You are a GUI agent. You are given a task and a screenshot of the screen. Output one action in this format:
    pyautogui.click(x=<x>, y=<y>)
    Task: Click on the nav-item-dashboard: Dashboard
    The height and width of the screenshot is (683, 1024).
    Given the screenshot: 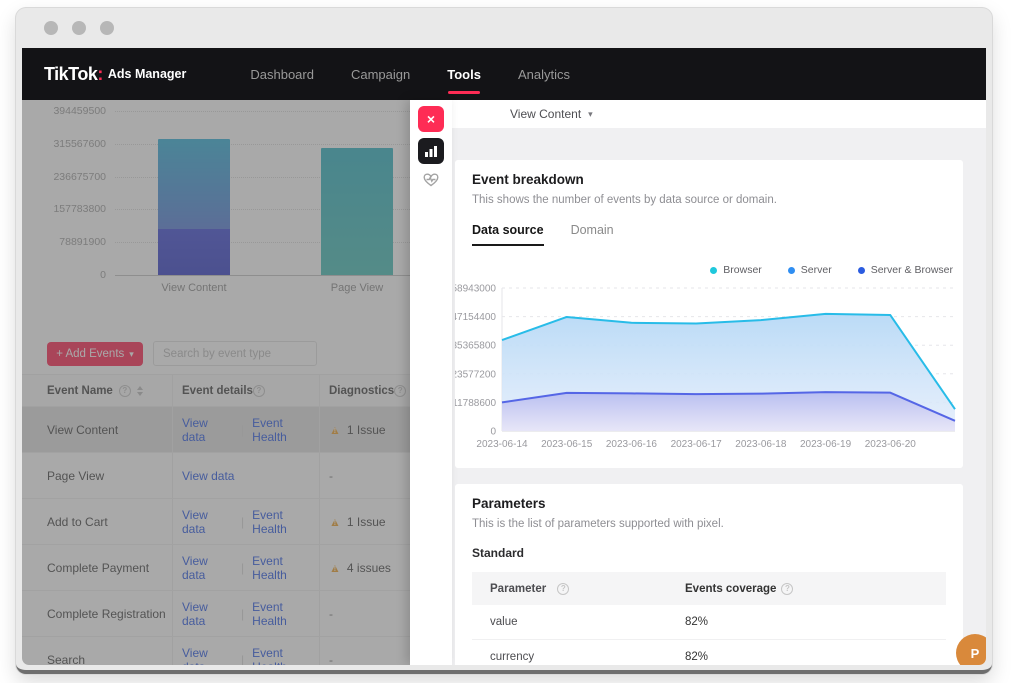 What is the action you would take?
    pyautogui.click(x=282, y=74)
    